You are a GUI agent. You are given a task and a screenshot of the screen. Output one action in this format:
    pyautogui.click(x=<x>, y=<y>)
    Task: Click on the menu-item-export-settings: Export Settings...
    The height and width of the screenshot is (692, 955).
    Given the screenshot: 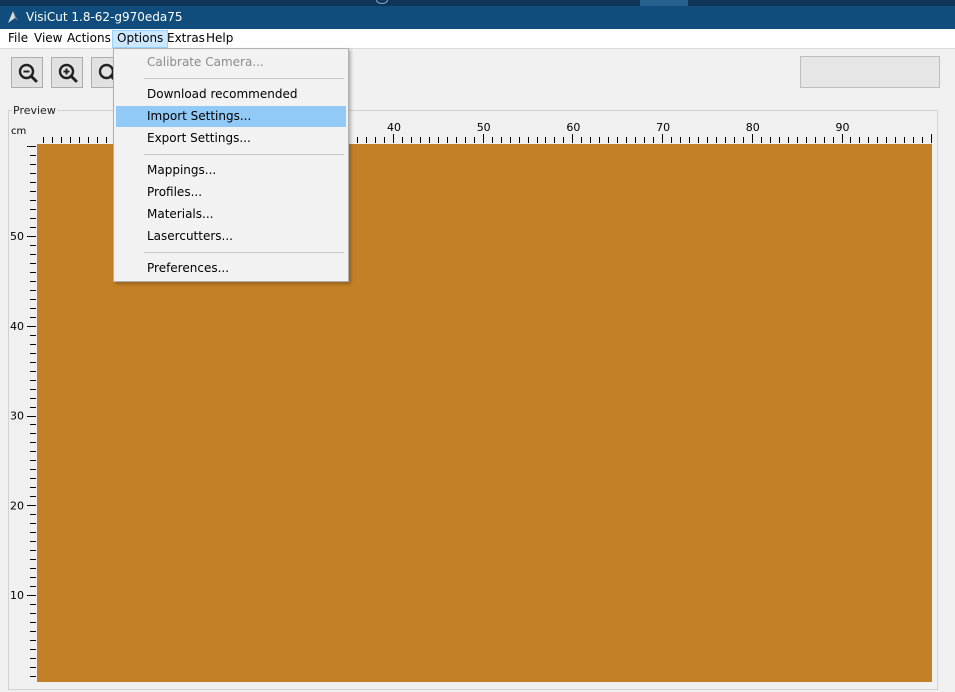 What is the action you would take?
    pyautogui.click(x=231, y=138)
    